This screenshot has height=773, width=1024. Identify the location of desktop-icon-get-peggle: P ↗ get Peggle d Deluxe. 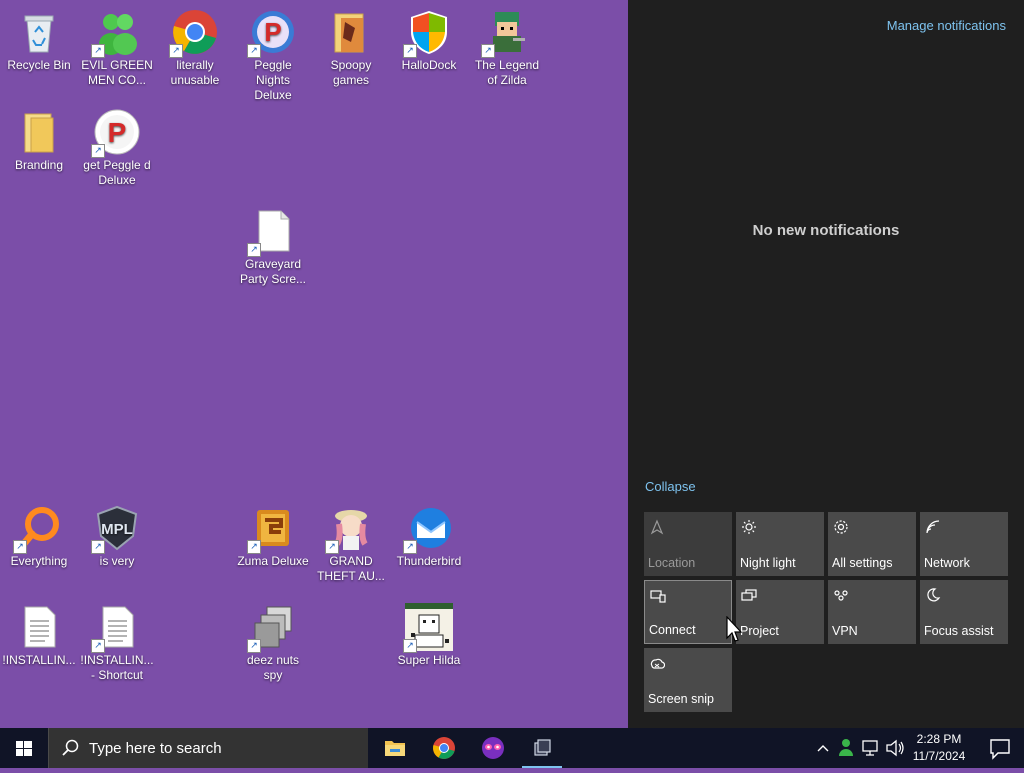
(117, 146).